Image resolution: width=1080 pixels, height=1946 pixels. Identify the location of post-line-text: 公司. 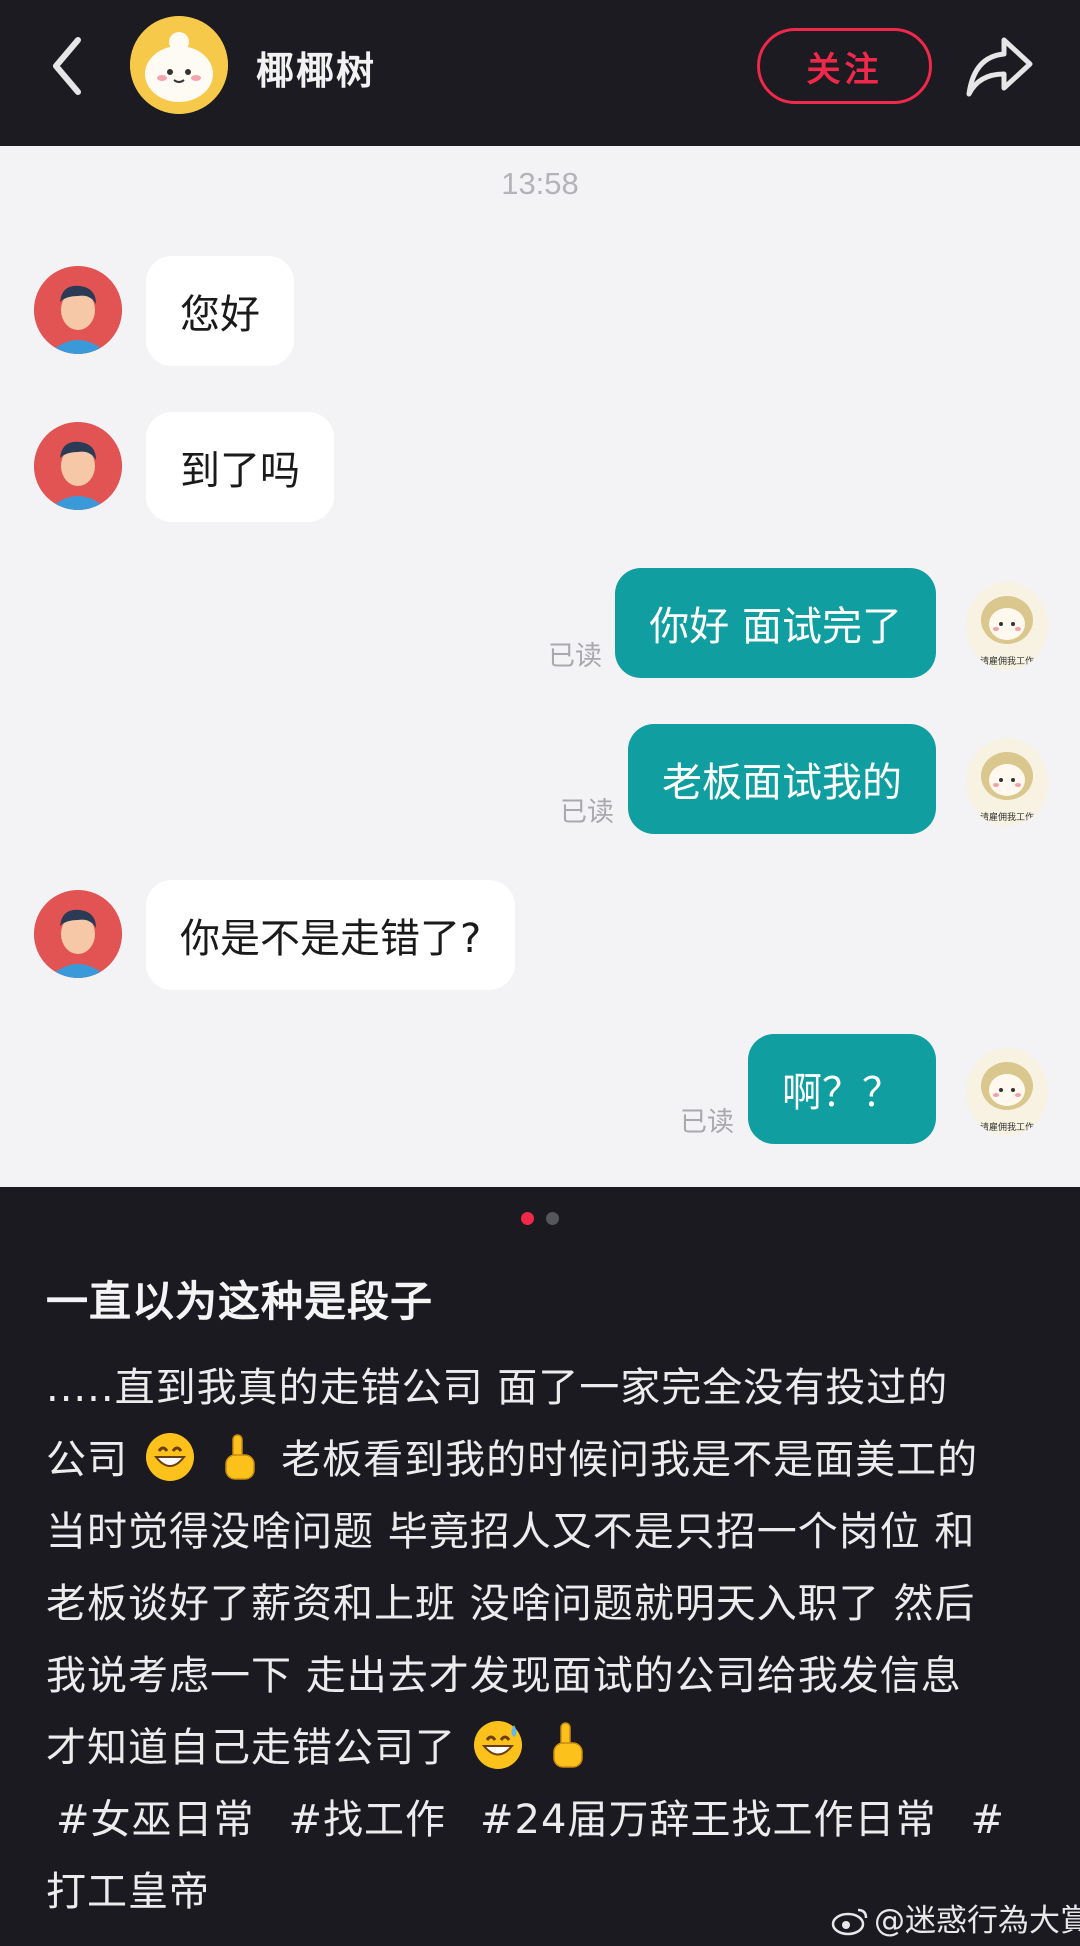
(87, 1460).